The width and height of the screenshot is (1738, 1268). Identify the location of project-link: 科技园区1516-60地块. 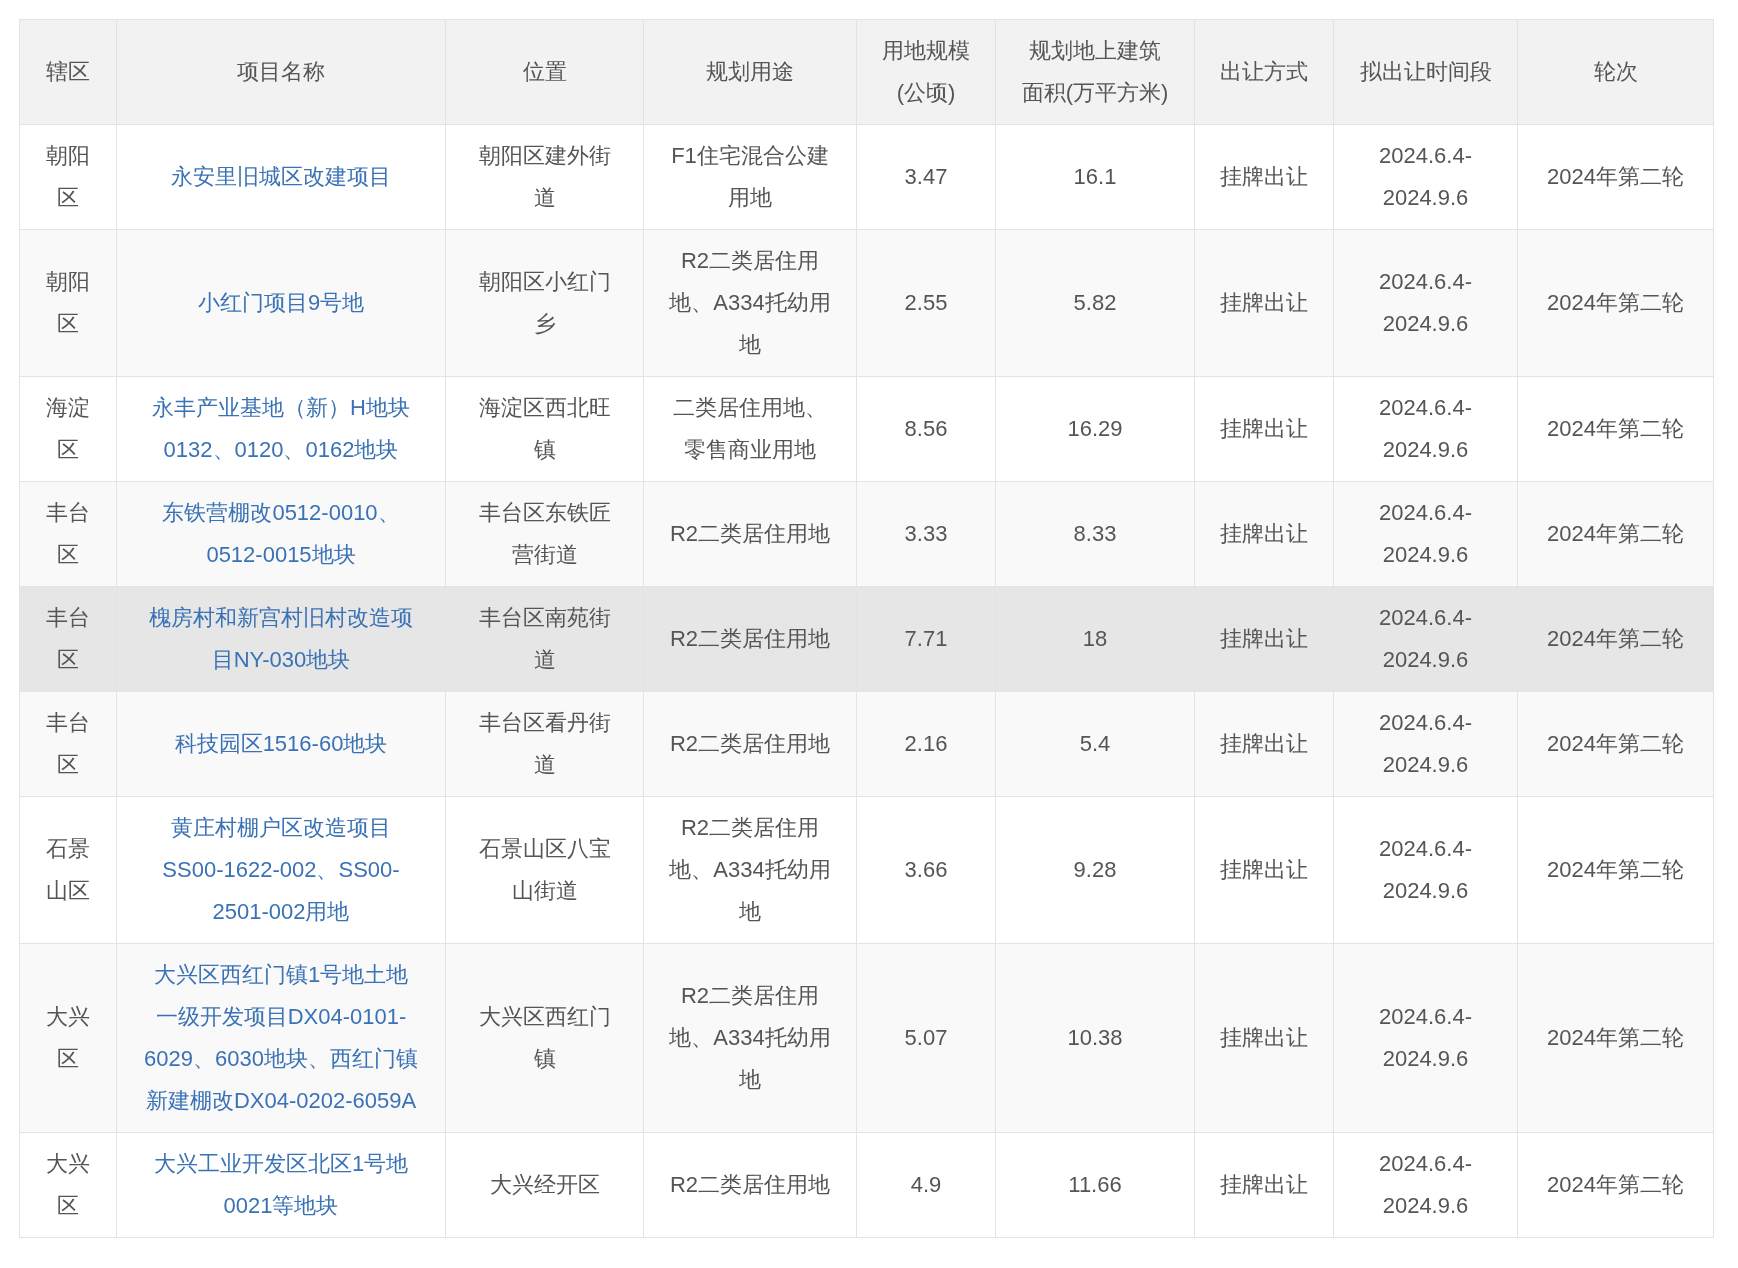
(281, 744).